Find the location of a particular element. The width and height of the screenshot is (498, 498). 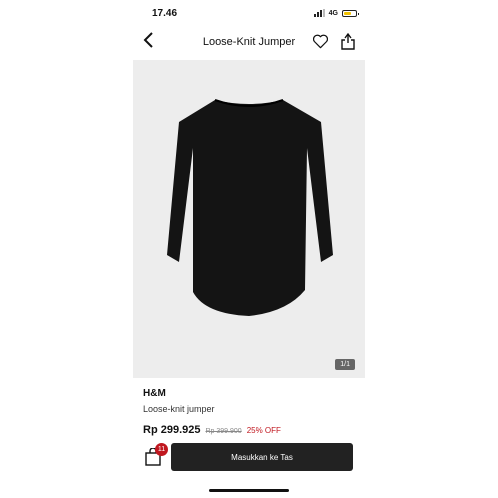

original-price: Rp 399.900 is located at coordinates (223, 431).